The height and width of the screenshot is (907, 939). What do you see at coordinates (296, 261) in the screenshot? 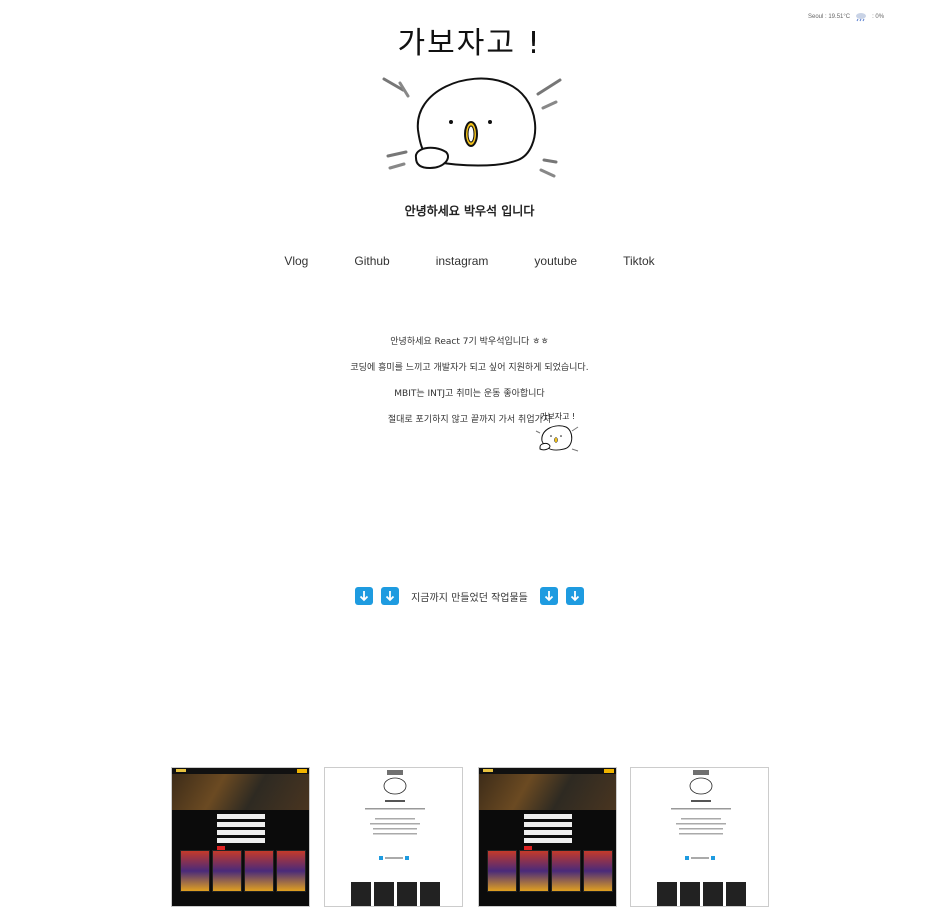
I see `nav-link-vlog: Vlog` at bounding box center [296, 261].